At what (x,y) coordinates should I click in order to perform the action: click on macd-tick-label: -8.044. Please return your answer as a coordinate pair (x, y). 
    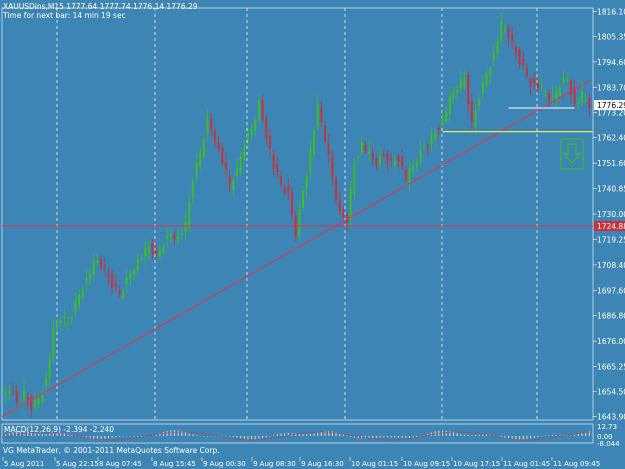
    Looking at the image, I should click on (608, 444).